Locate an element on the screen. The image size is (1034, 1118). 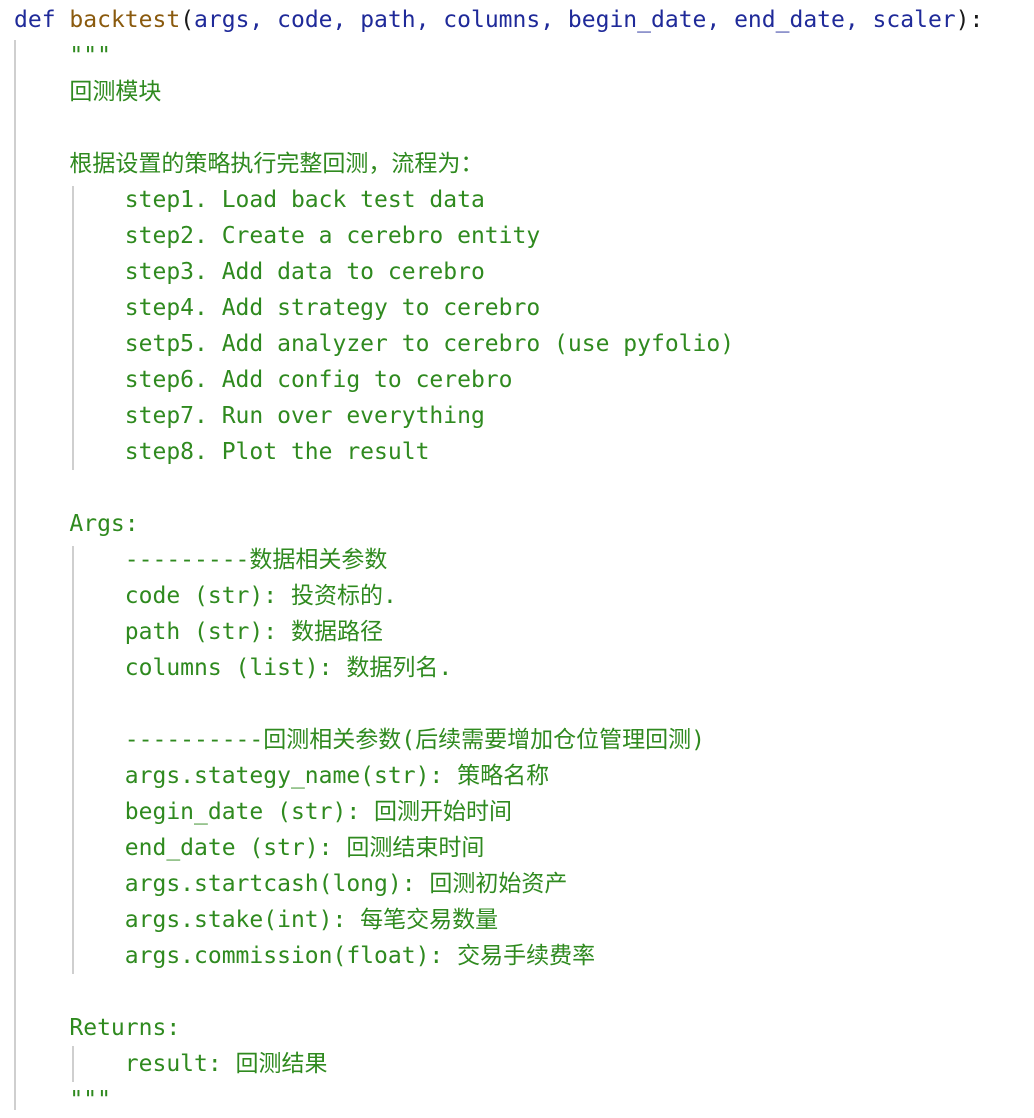
open-paren: ( is located at coordinates (187, 20).